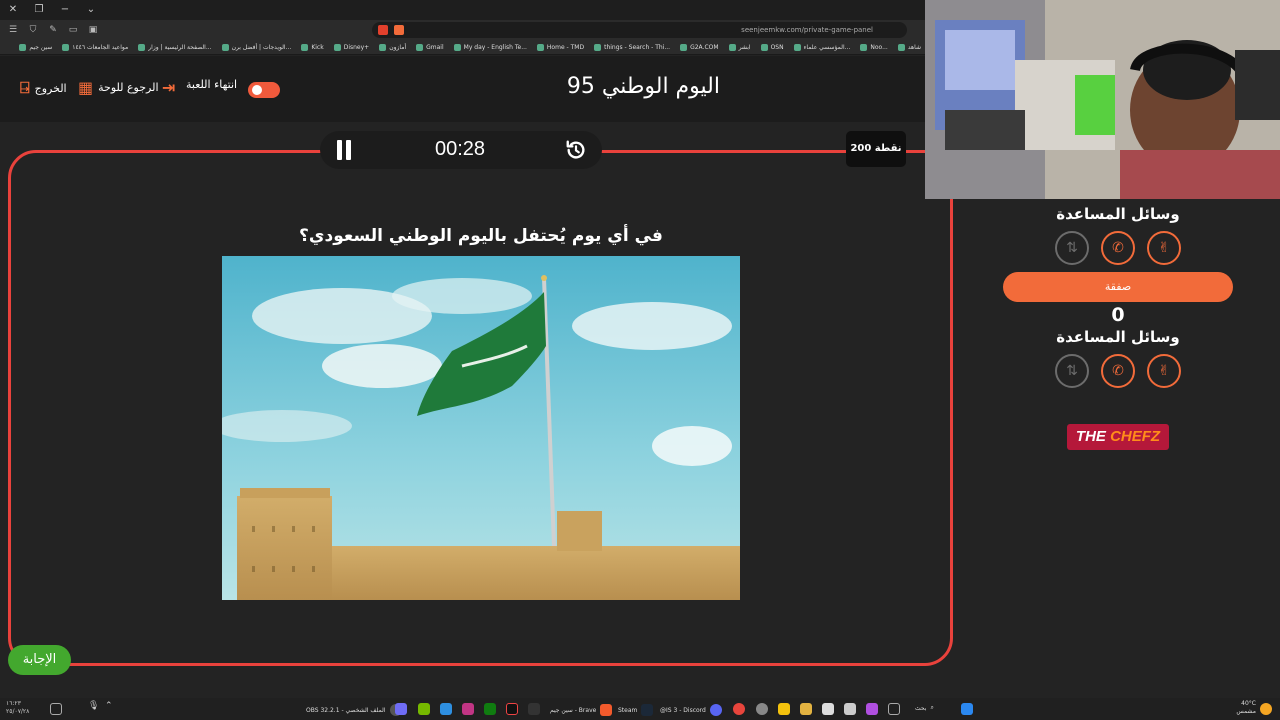  I want to click on taskbar-app-steam: Steam, so click(636, 710).